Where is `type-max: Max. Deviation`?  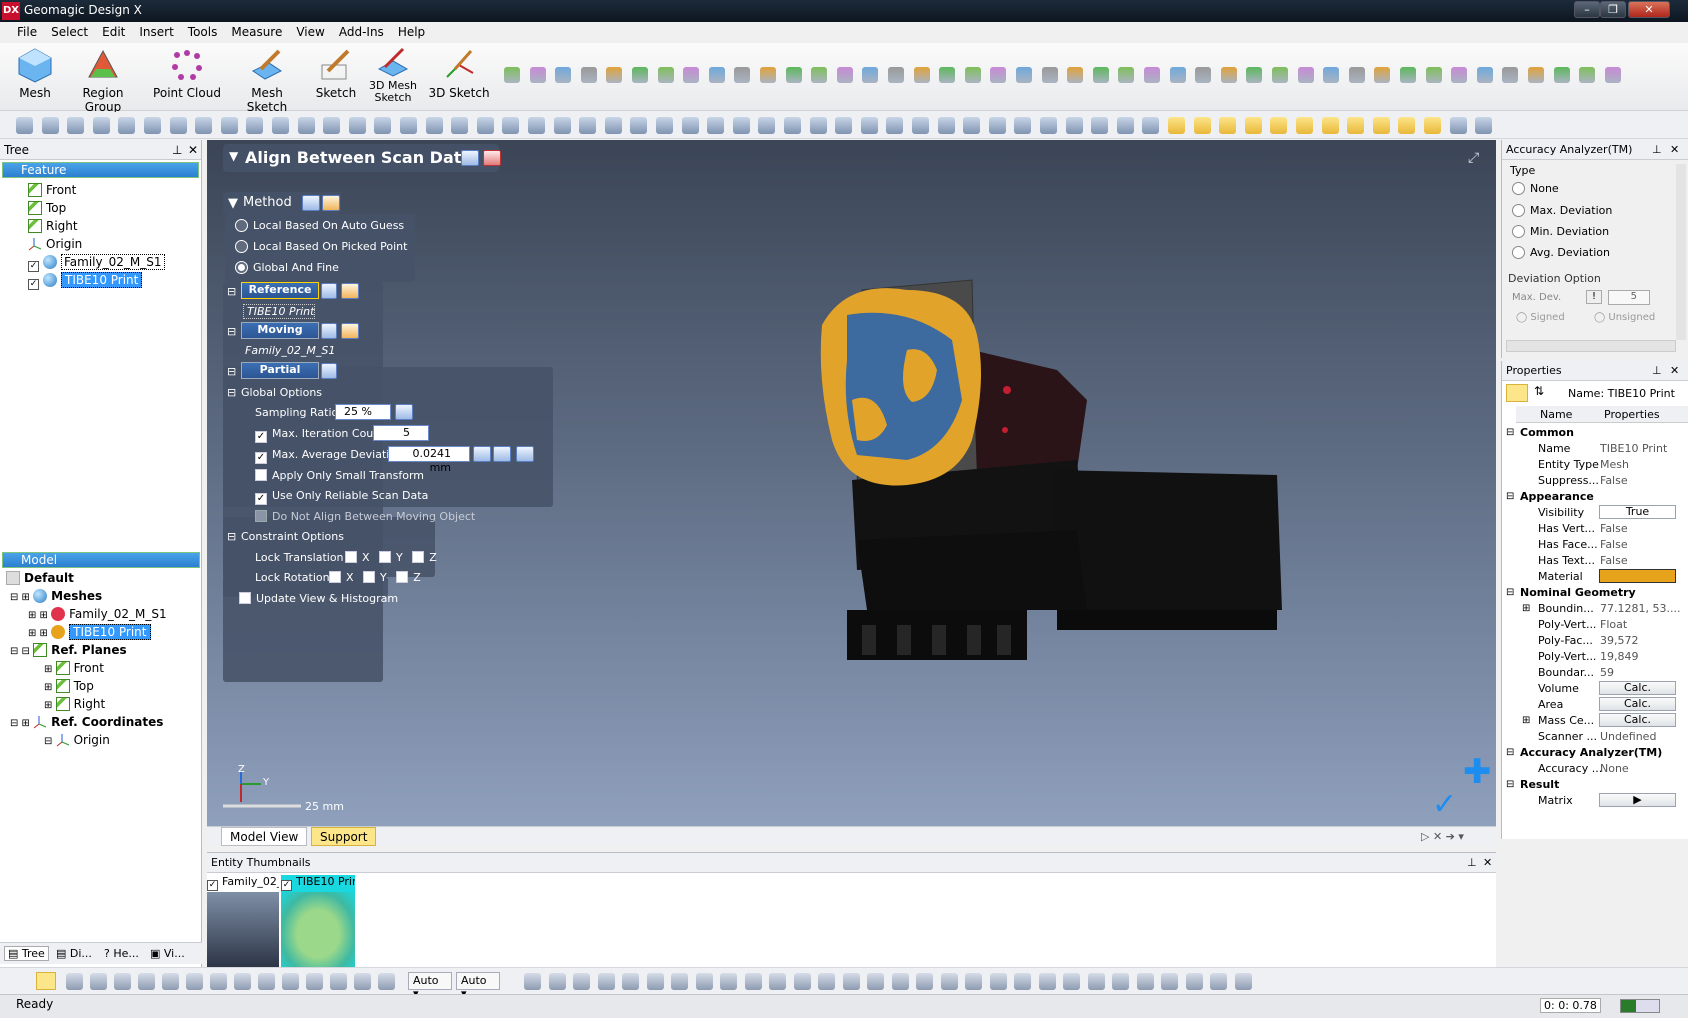 type-max: Max. Deviation is located at coordinates (1562, 210).